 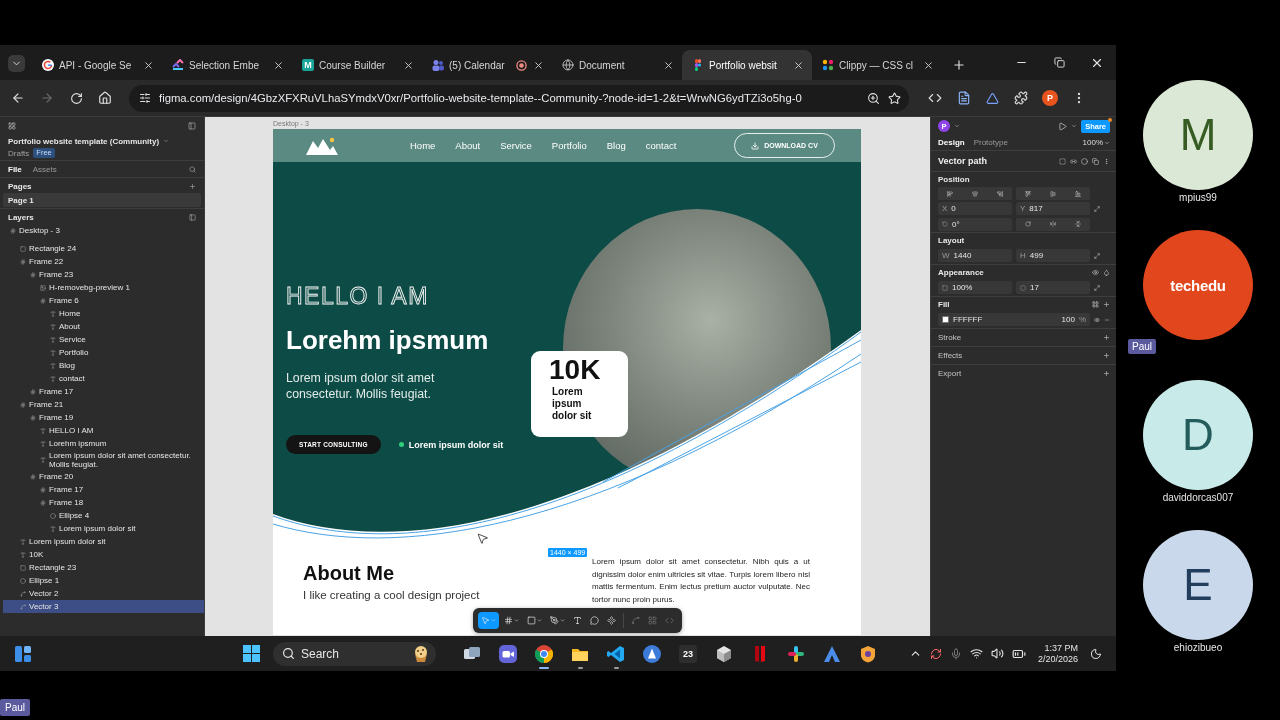 I want to click on video-camera-icon, so click(x=508, y=653).